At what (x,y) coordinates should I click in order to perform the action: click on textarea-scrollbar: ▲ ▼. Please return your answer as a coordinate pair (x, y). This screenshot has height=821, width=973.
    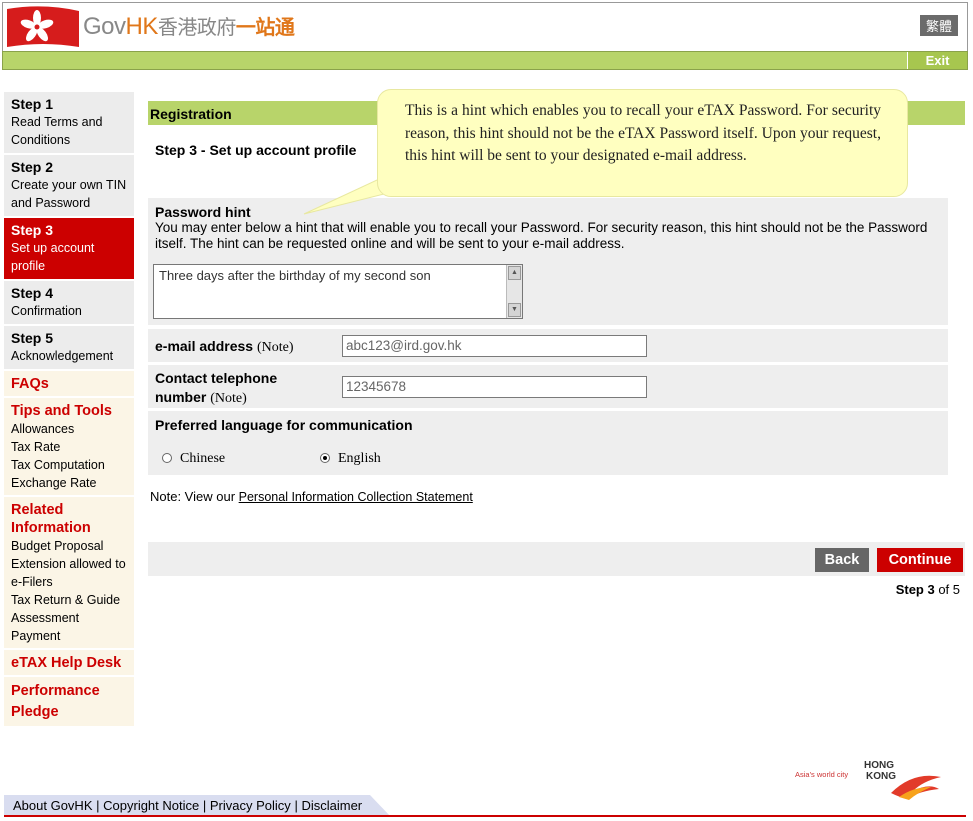
    Looking at the image, I should click on (514, 291).